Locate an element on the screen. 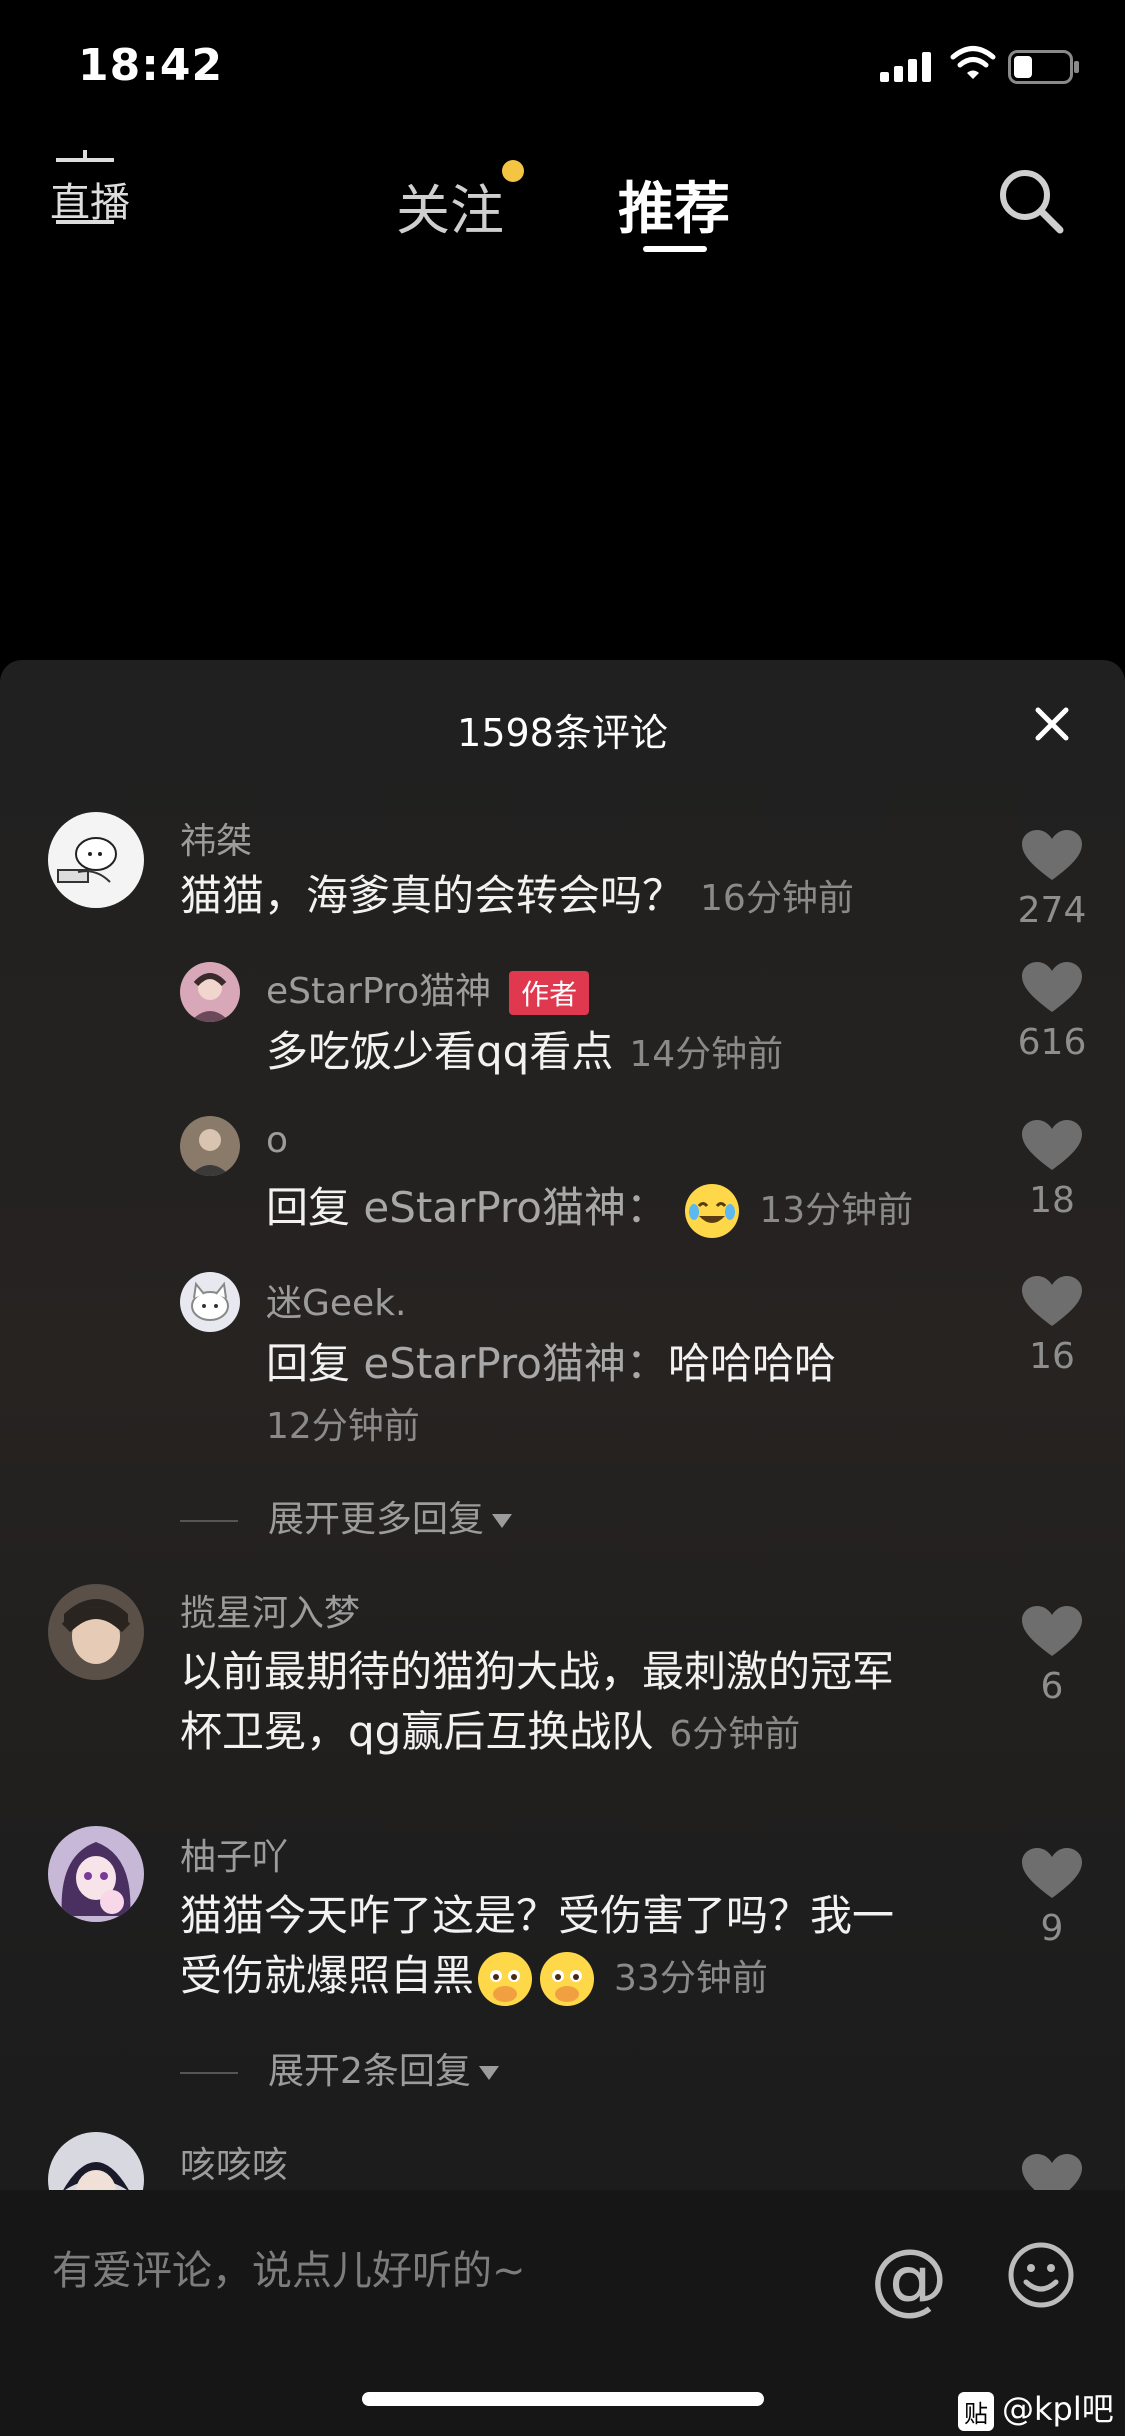  reply-username: o is located at coordinates (277, 1140).